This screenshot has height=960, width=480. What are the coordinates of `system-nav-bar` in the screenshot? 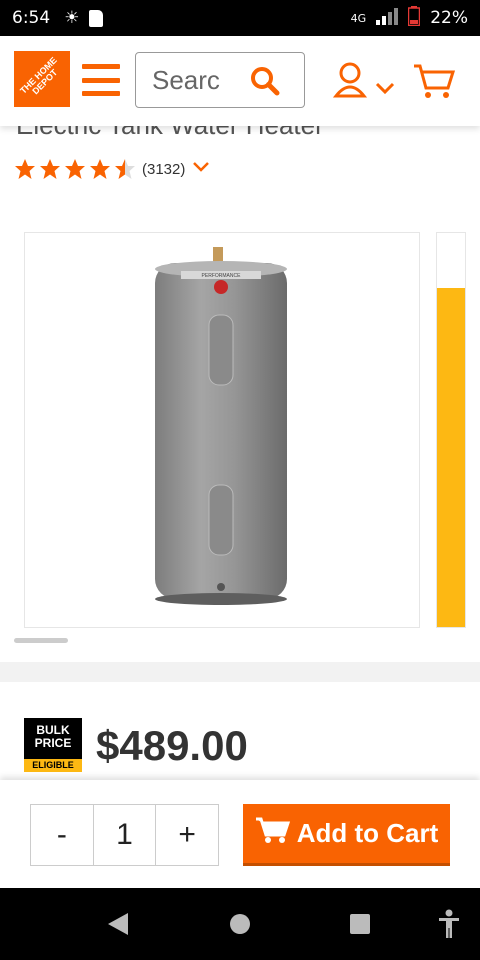 It's located at (240, 924).